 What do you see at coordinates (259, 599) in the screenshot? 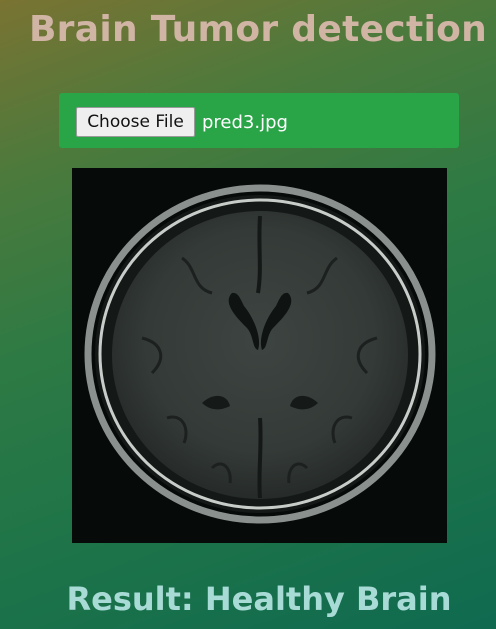
I see `prediction-result: Result: Healthy Brain` at bounding box center [259, 599].